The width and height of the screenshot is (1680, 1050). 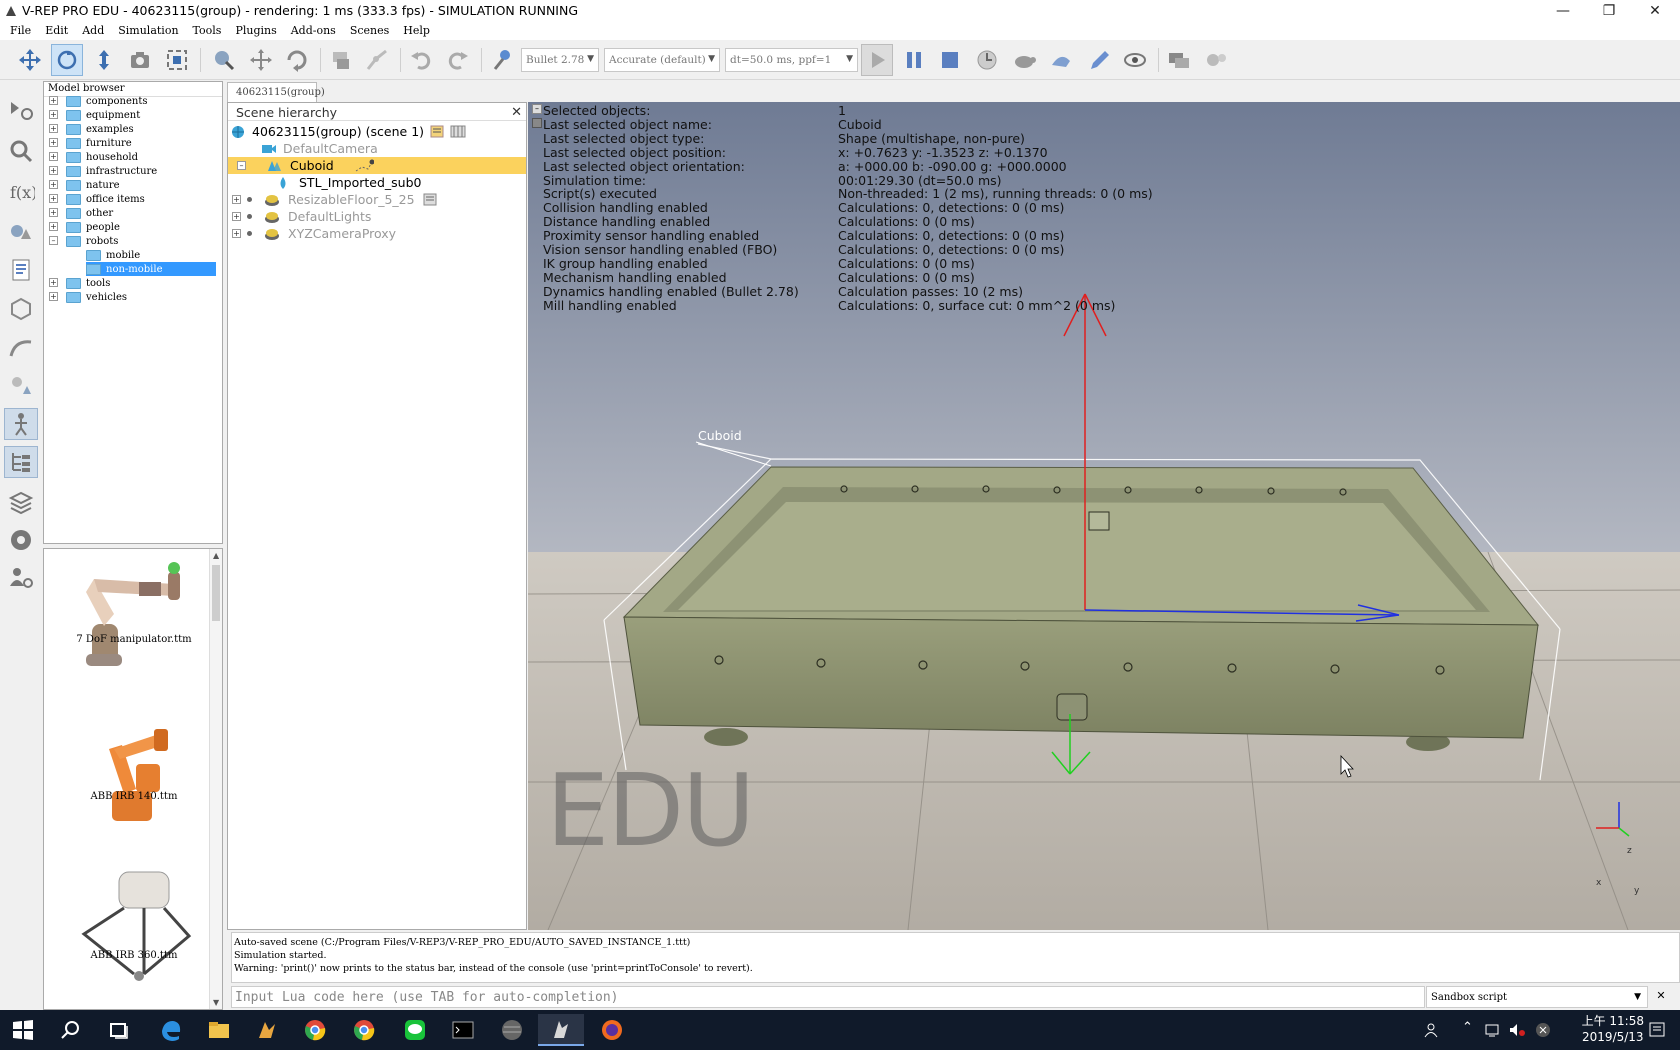 I want to click on path-edit-icon, so click(x=21, y=348).